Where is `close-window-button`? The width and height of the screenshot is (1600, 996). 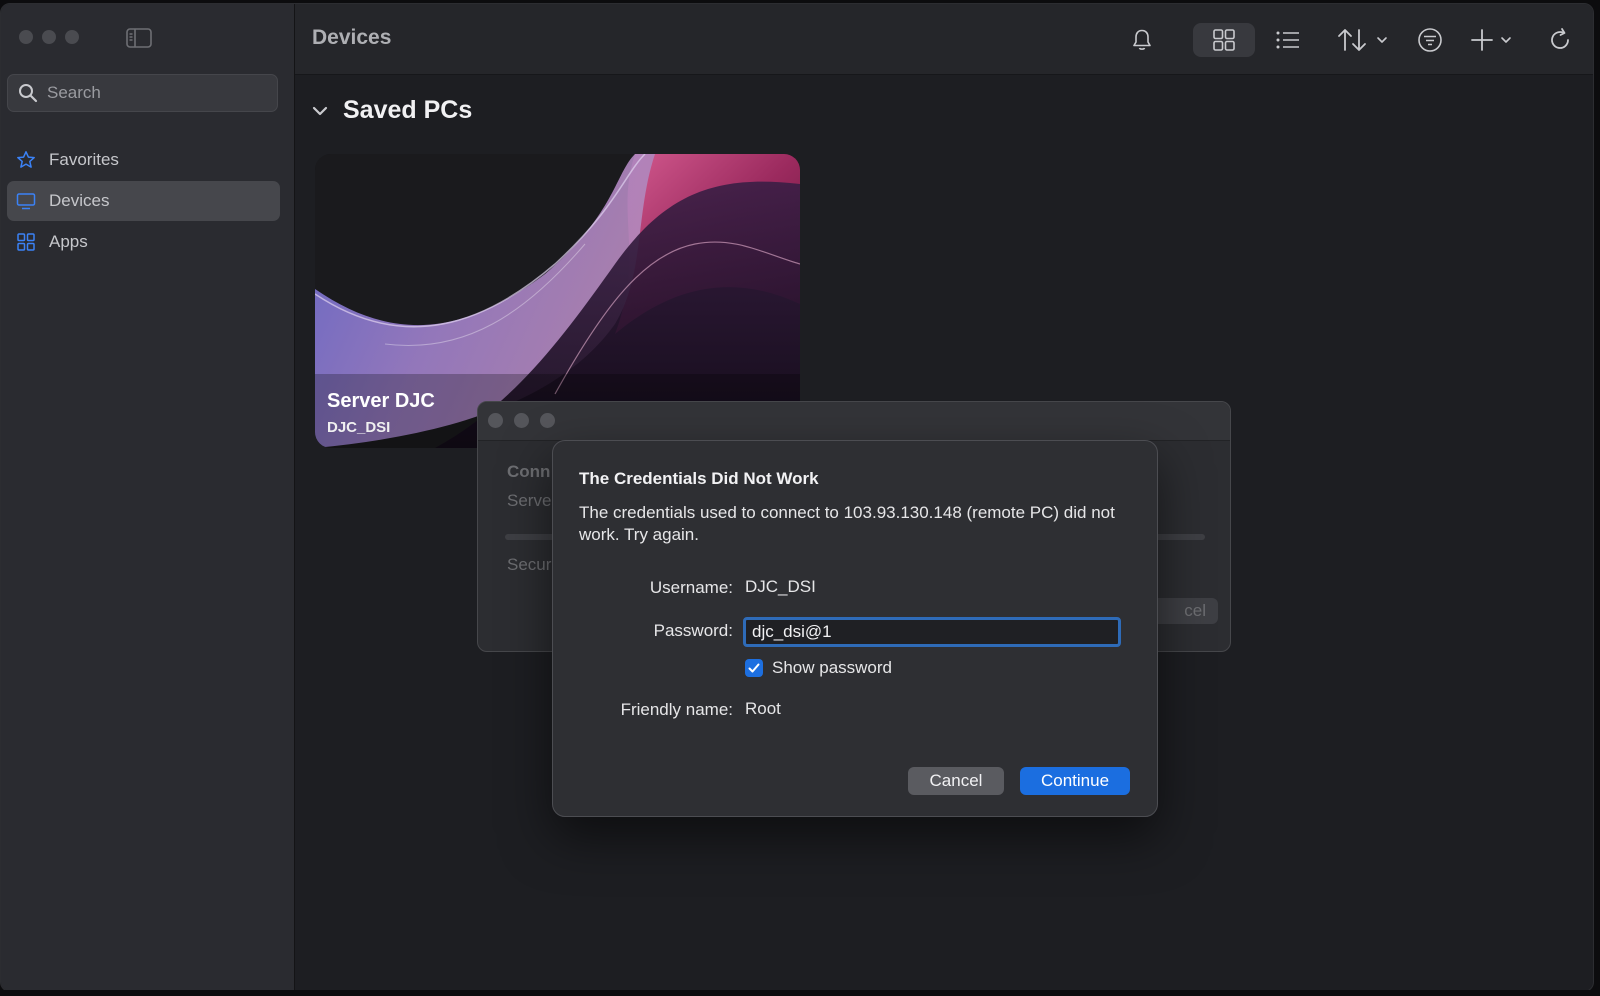
close-window-button is located at coordinates (26, 37).